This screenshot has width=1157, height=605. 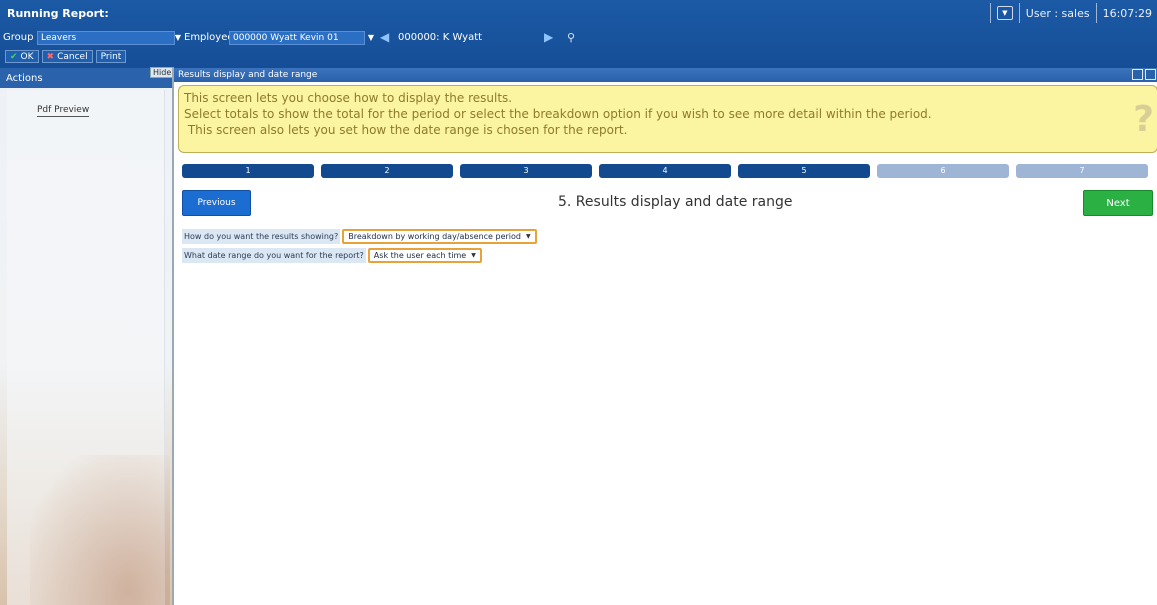 What do you see at coordinates (384, 37) in the screenshot?
I see `previous-employee-icon: ◀` at bounding box center [384, 37].